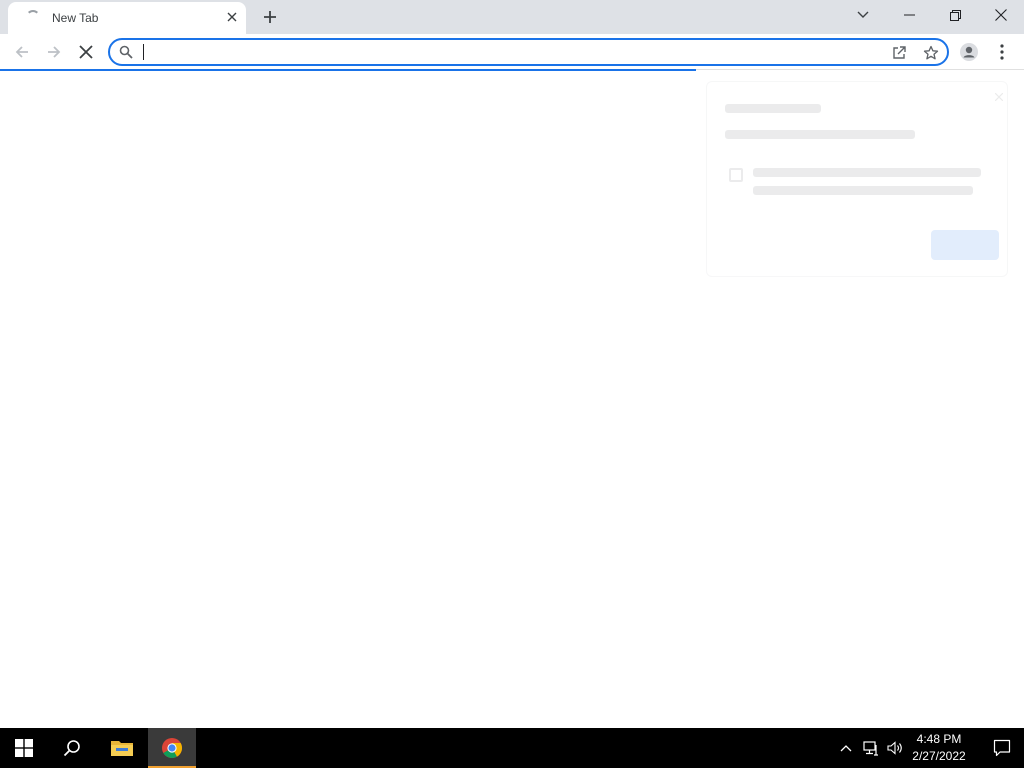 The image size is (1024, 768). I want to click on profile-button, so click(969, 52).